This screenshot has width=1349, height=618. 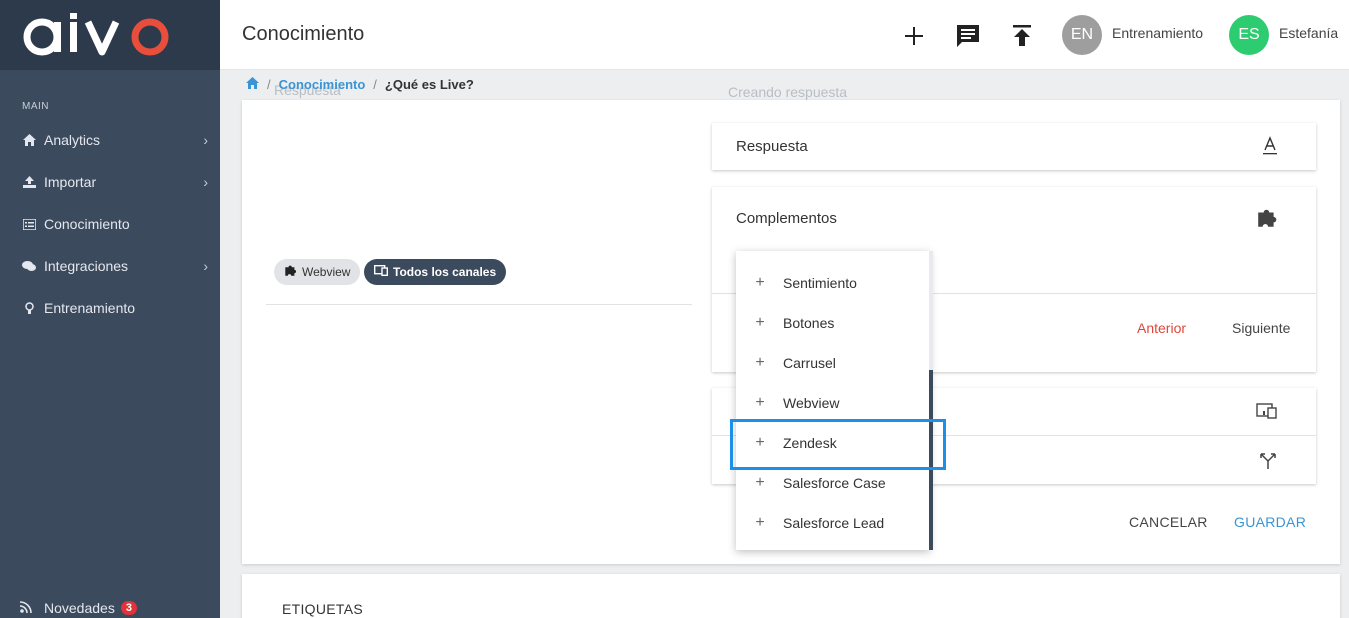 I want to click on text-format-icon, so click(x=1270, y=146).